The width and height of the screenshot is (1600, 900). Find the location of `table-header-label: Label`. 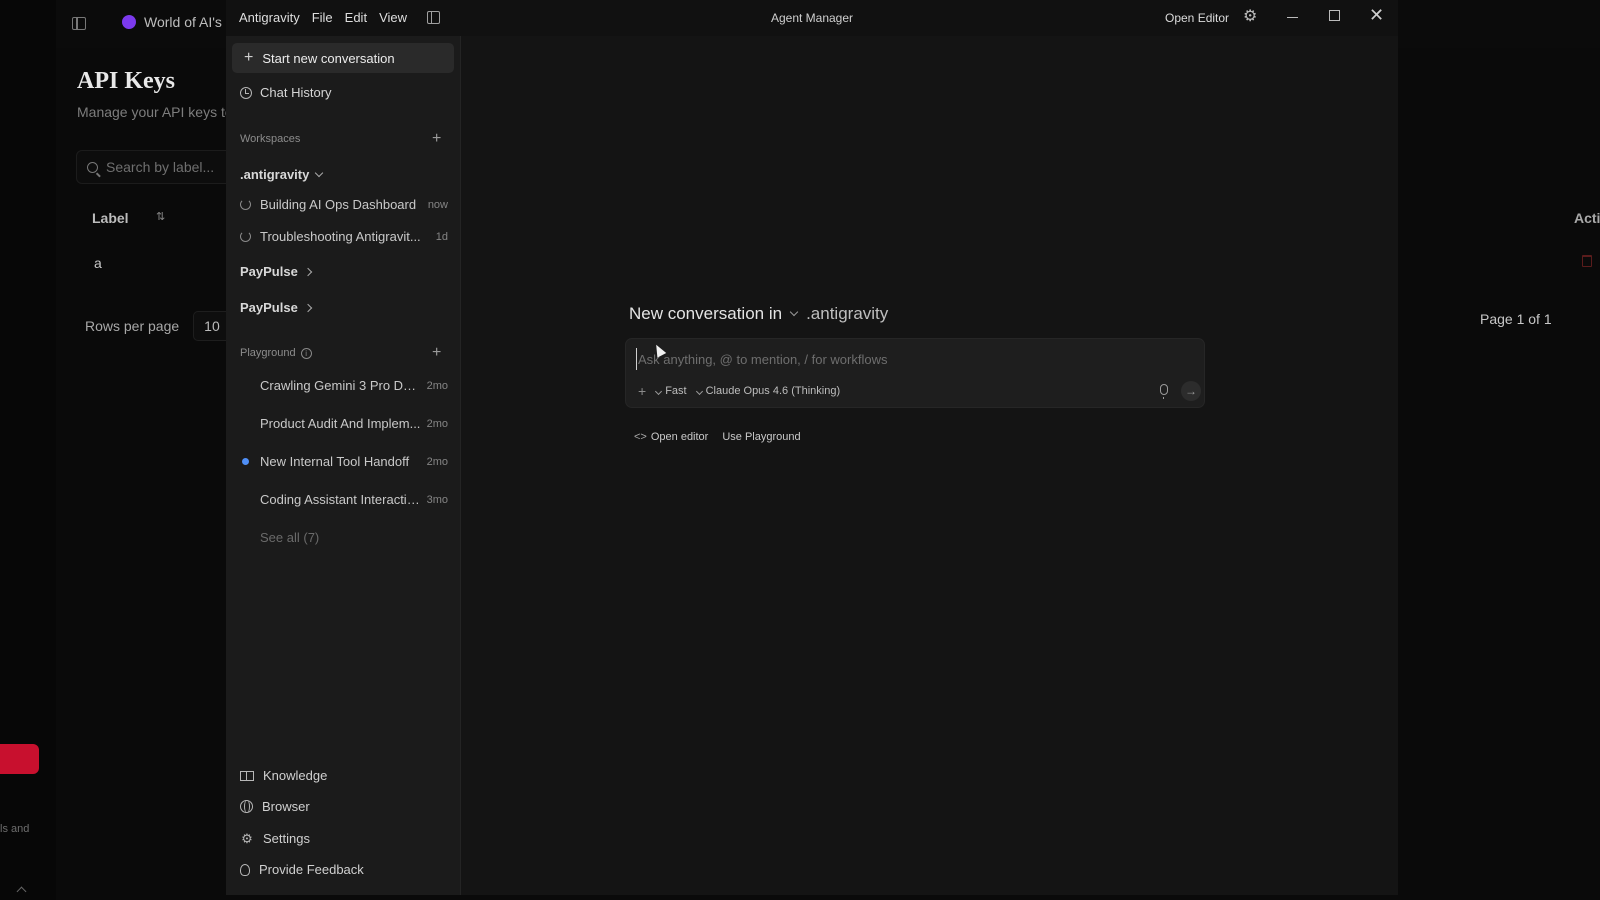

table-header-label: Label is located at coordinates (110, 218).